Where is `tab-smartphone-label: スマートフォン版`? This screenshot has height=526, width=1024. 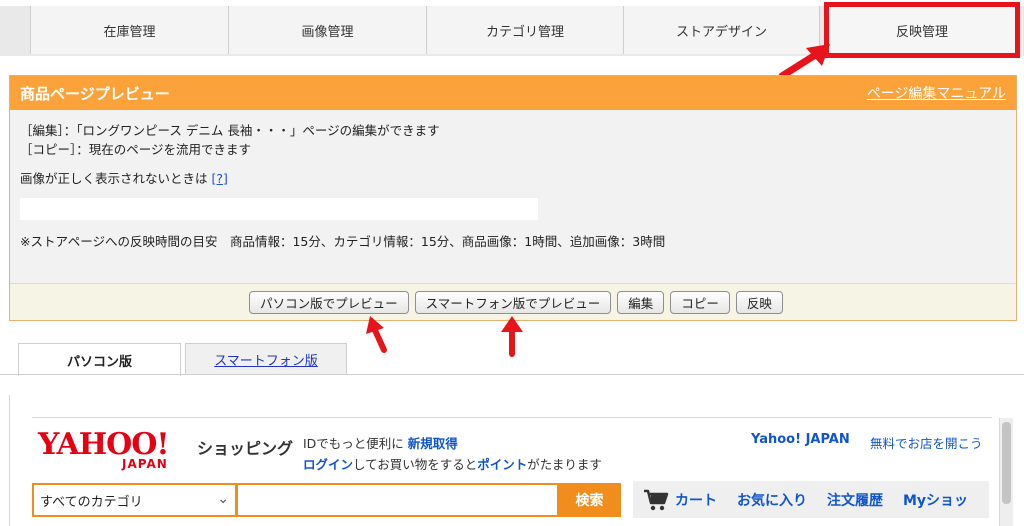 tab-smartphone-label: スマートフォン版 is located at coordinates (266, 361).